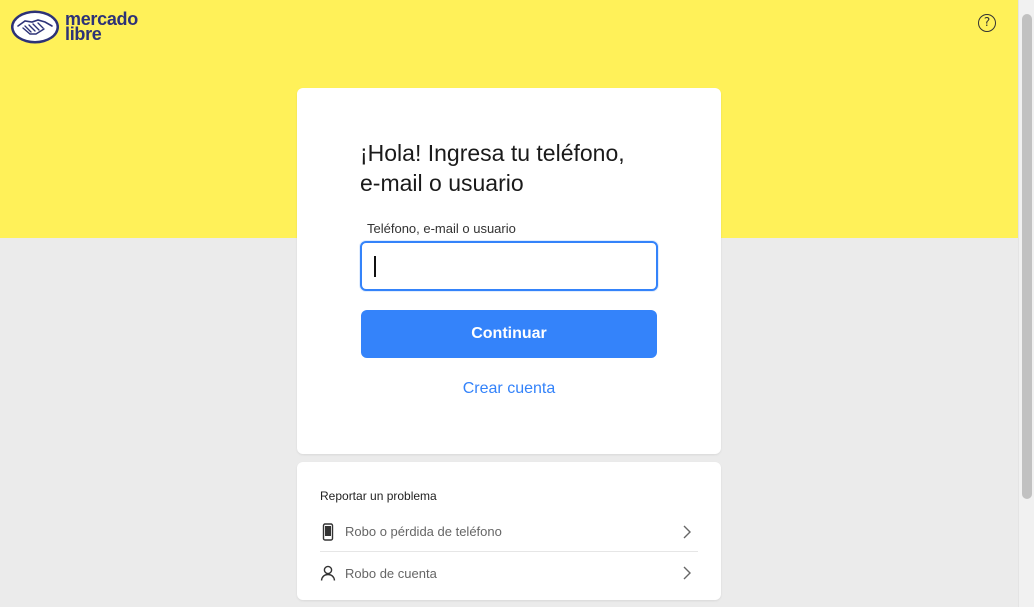  What do you see at coordinates (378, 496) in the screenshot?
I see `report-problem-title: Reportar un problema` at bounding box center [378, 496].